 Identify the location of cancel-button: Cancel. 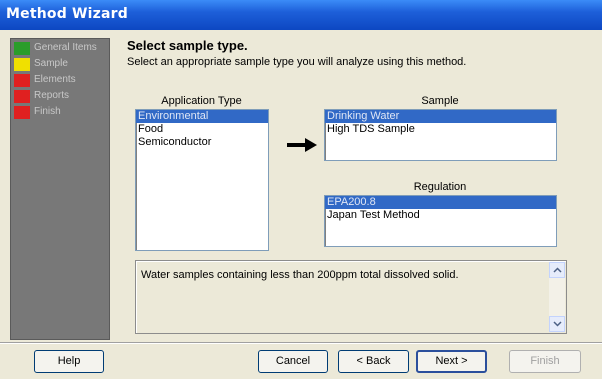
(293, 361).